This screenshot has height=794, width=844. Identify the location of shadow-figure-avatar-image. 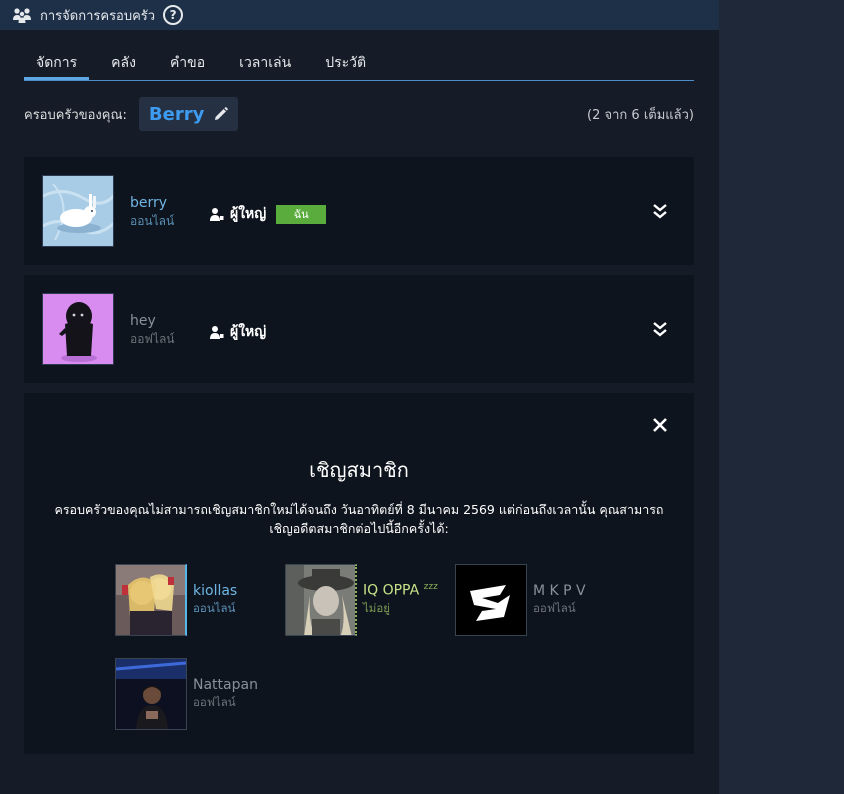
(78, 329).